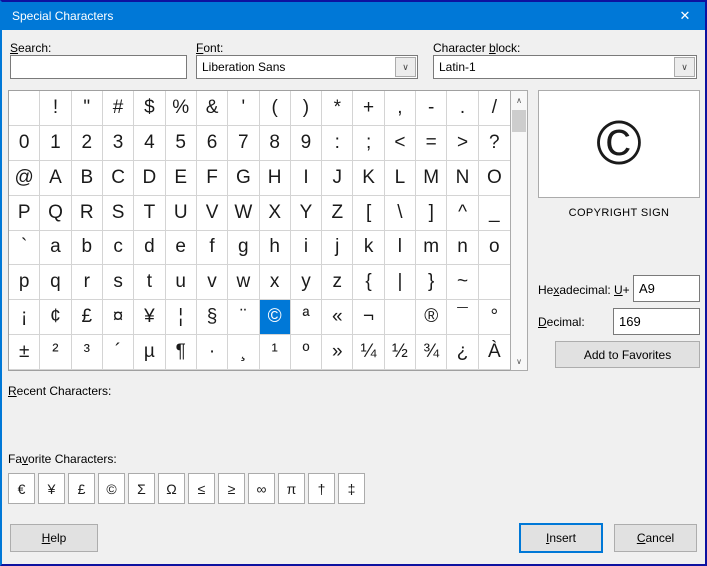 Image resolution: width=707 pixels, height=566 pixels. I want to click on char-cell: ¨, so click(244, 318).